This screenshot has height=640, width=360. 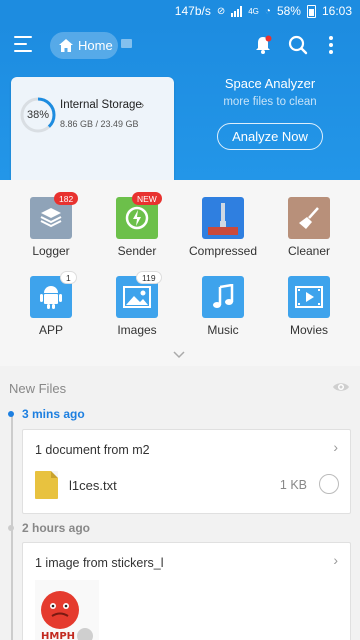 I want to click on category-logger: 182 Logger, so click(x=51, y=219).